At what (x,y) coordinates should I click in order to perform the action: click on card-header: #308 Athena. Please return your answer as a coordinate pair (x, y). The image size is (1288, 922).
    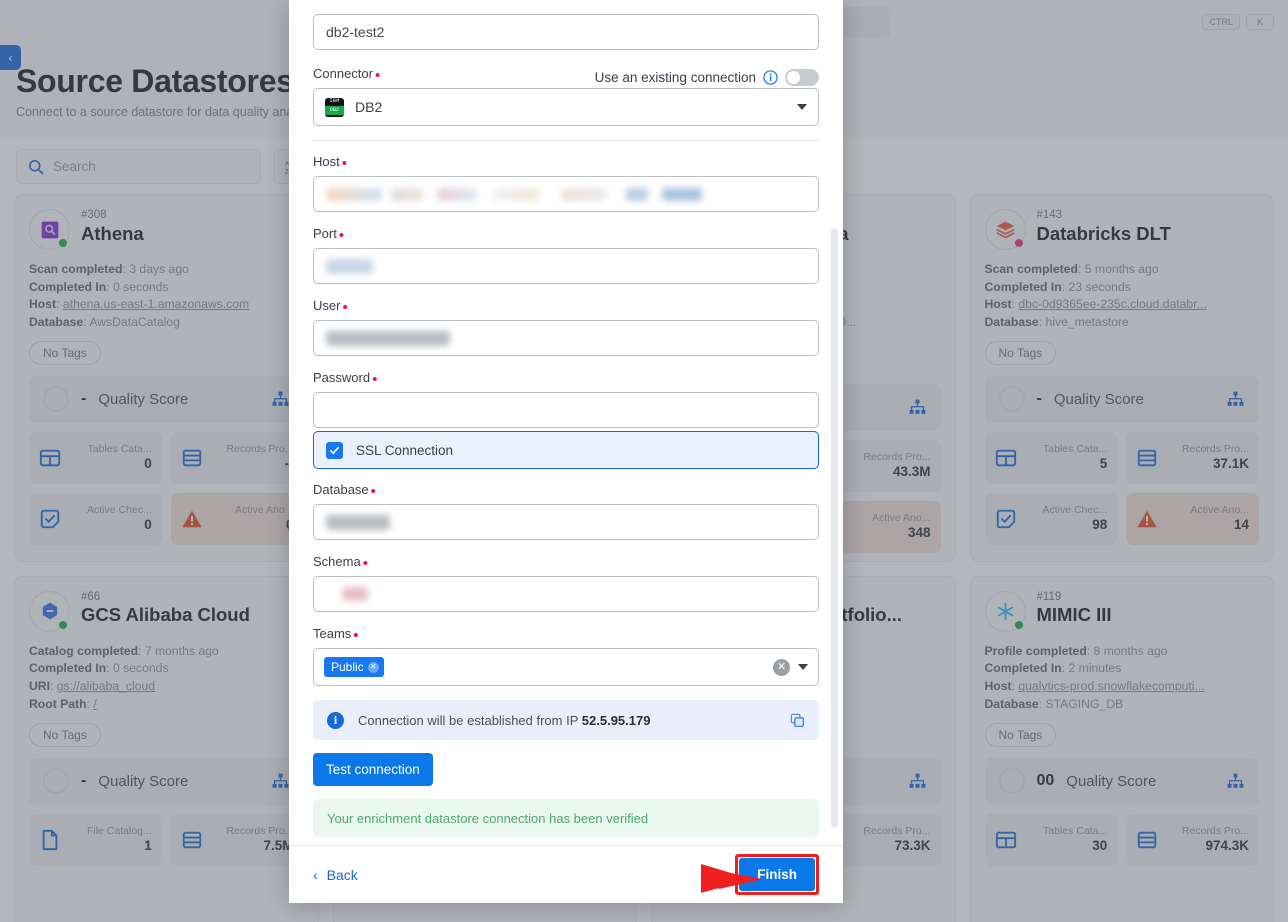
    Looking at the image, I should click on (166, 229).